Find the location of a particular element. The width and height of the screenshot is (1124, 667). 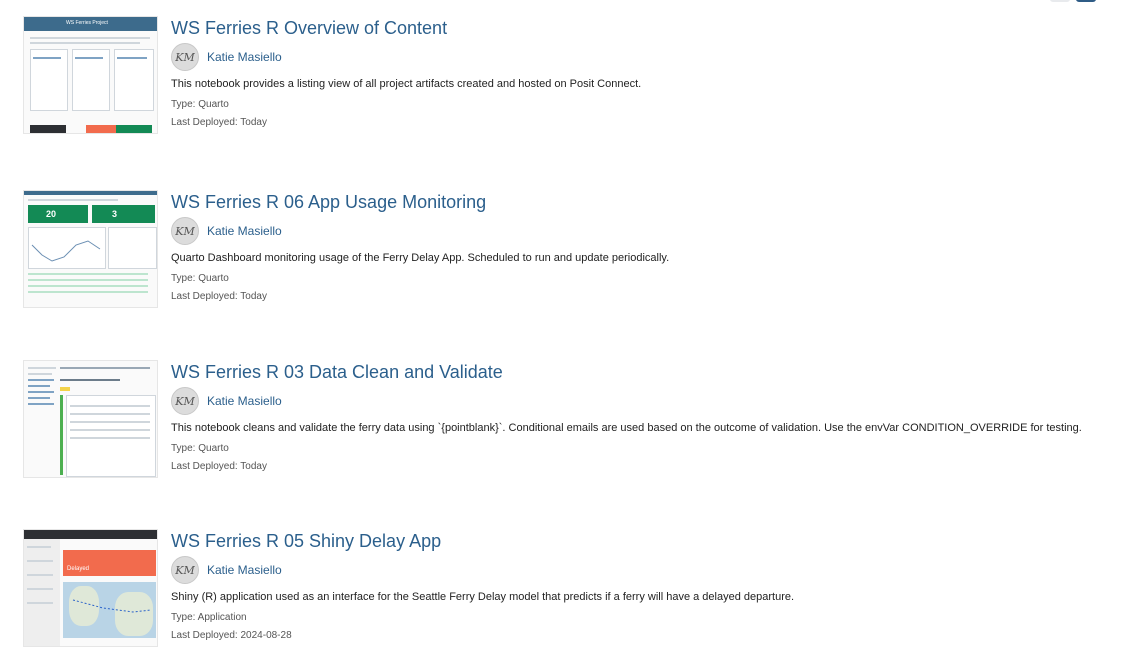

map-thumbnail is located at coordinates (109, 610).